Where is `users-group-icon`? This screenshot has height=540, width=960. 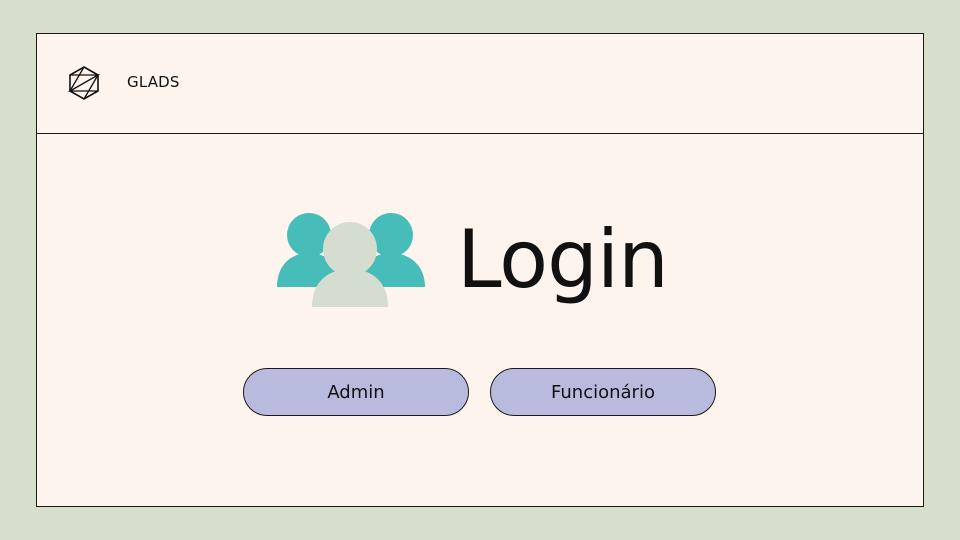 users-group-icon is located at coordinates (351, 260).